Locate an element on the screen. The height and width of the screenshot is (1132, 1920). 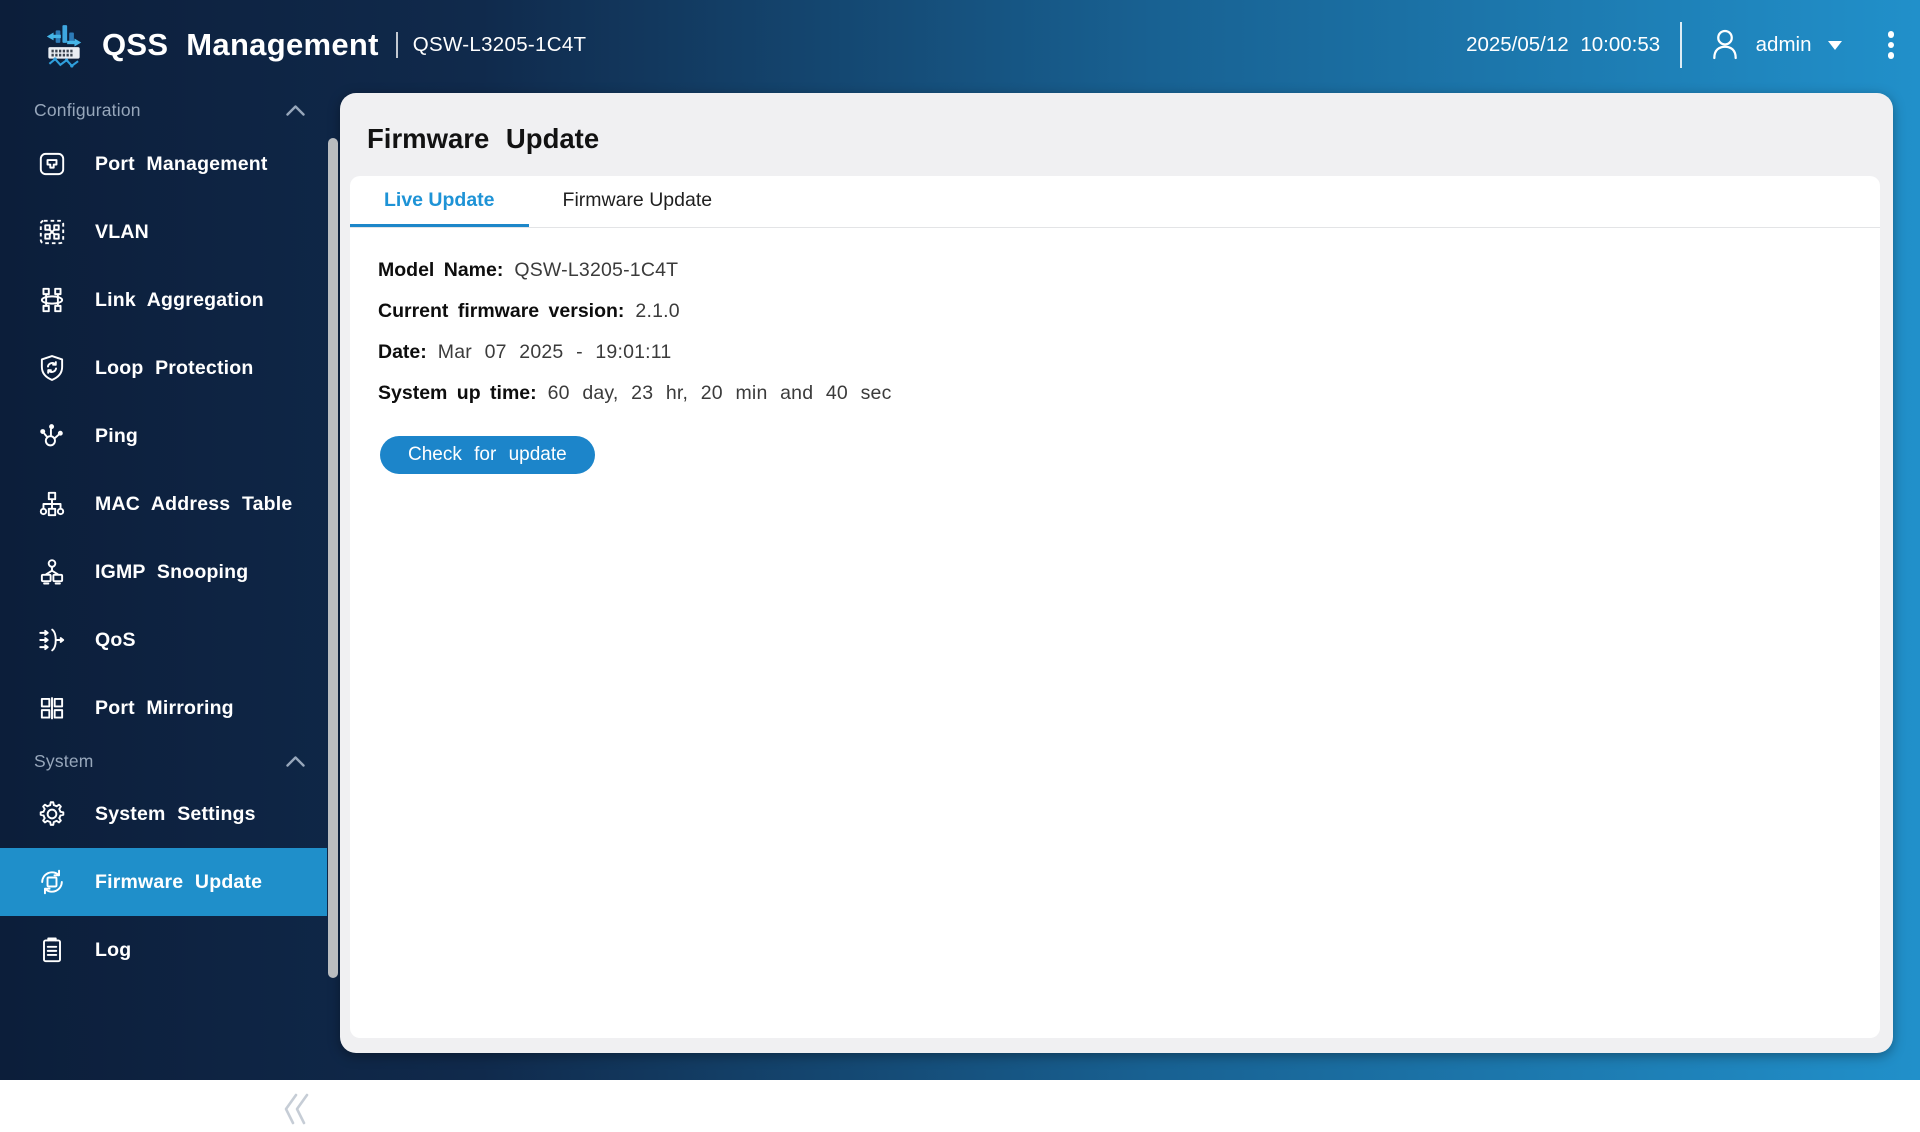
system-datetime: 2025/05/12 10:00:53 is located at coordinates (1563, 44).